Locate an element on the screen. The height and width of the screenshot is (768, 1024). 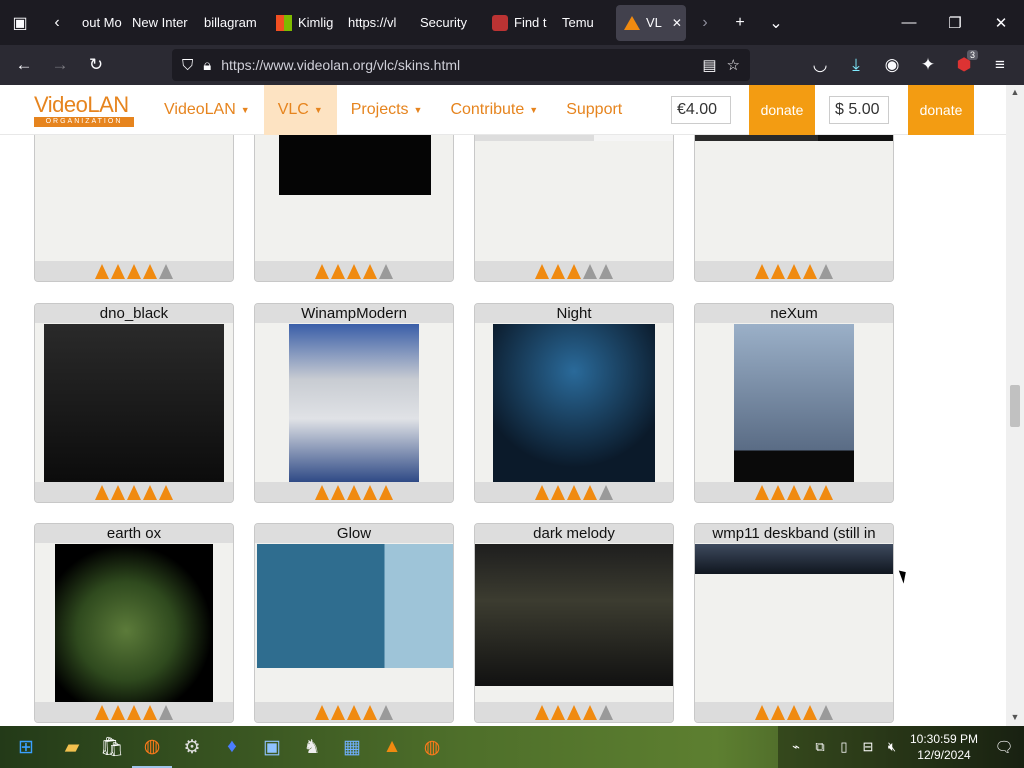
url-text: https://www.videolan.org/vlc/skins.html is located at coordinates (456, 65).